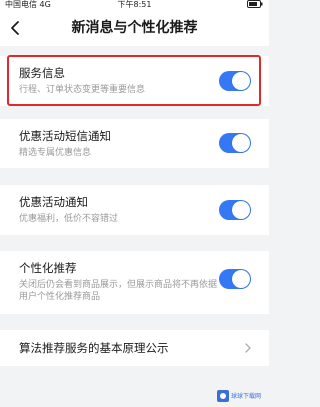 This screenshot has height=407, width=320. I want to click on setting-row-service-info: 服务信息 行程、订单状态变更等重要信息, so click(134, 81).